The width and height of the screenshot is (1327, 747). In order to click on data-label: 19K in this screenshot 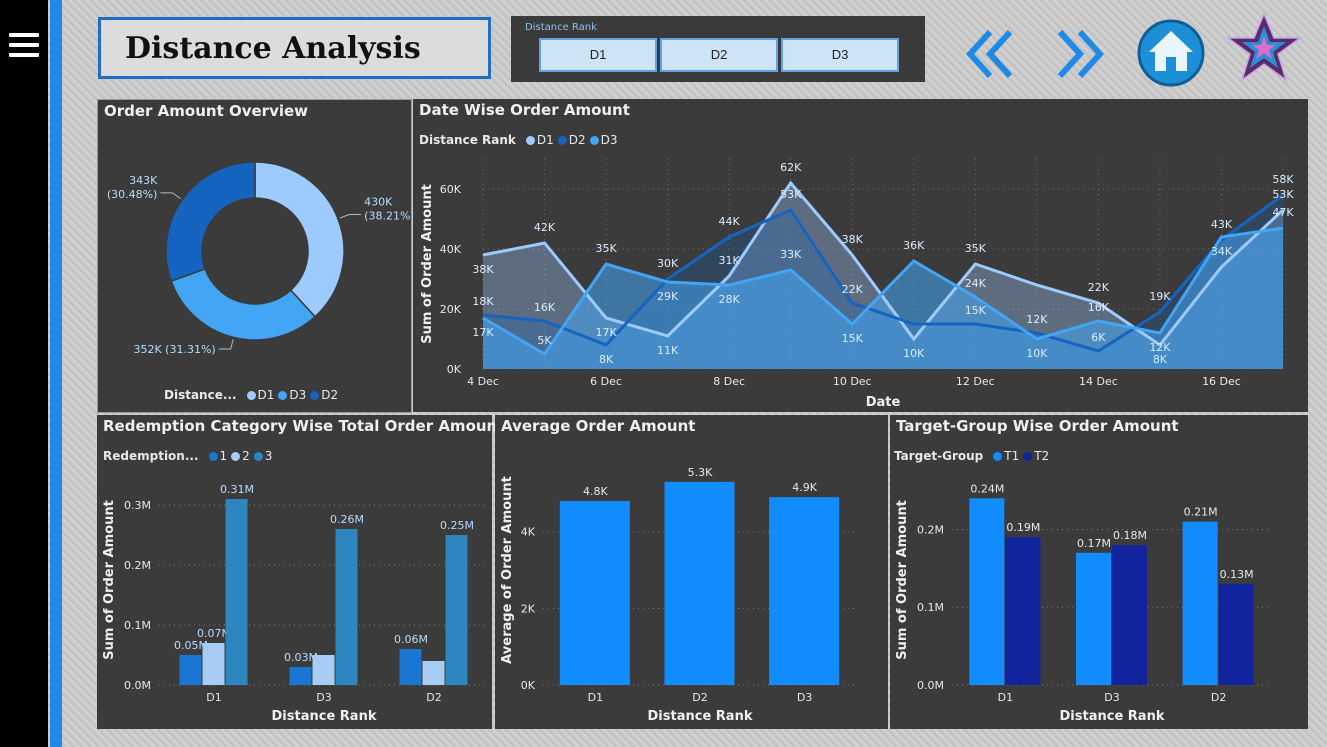, I will do `click(1160, 296)`.